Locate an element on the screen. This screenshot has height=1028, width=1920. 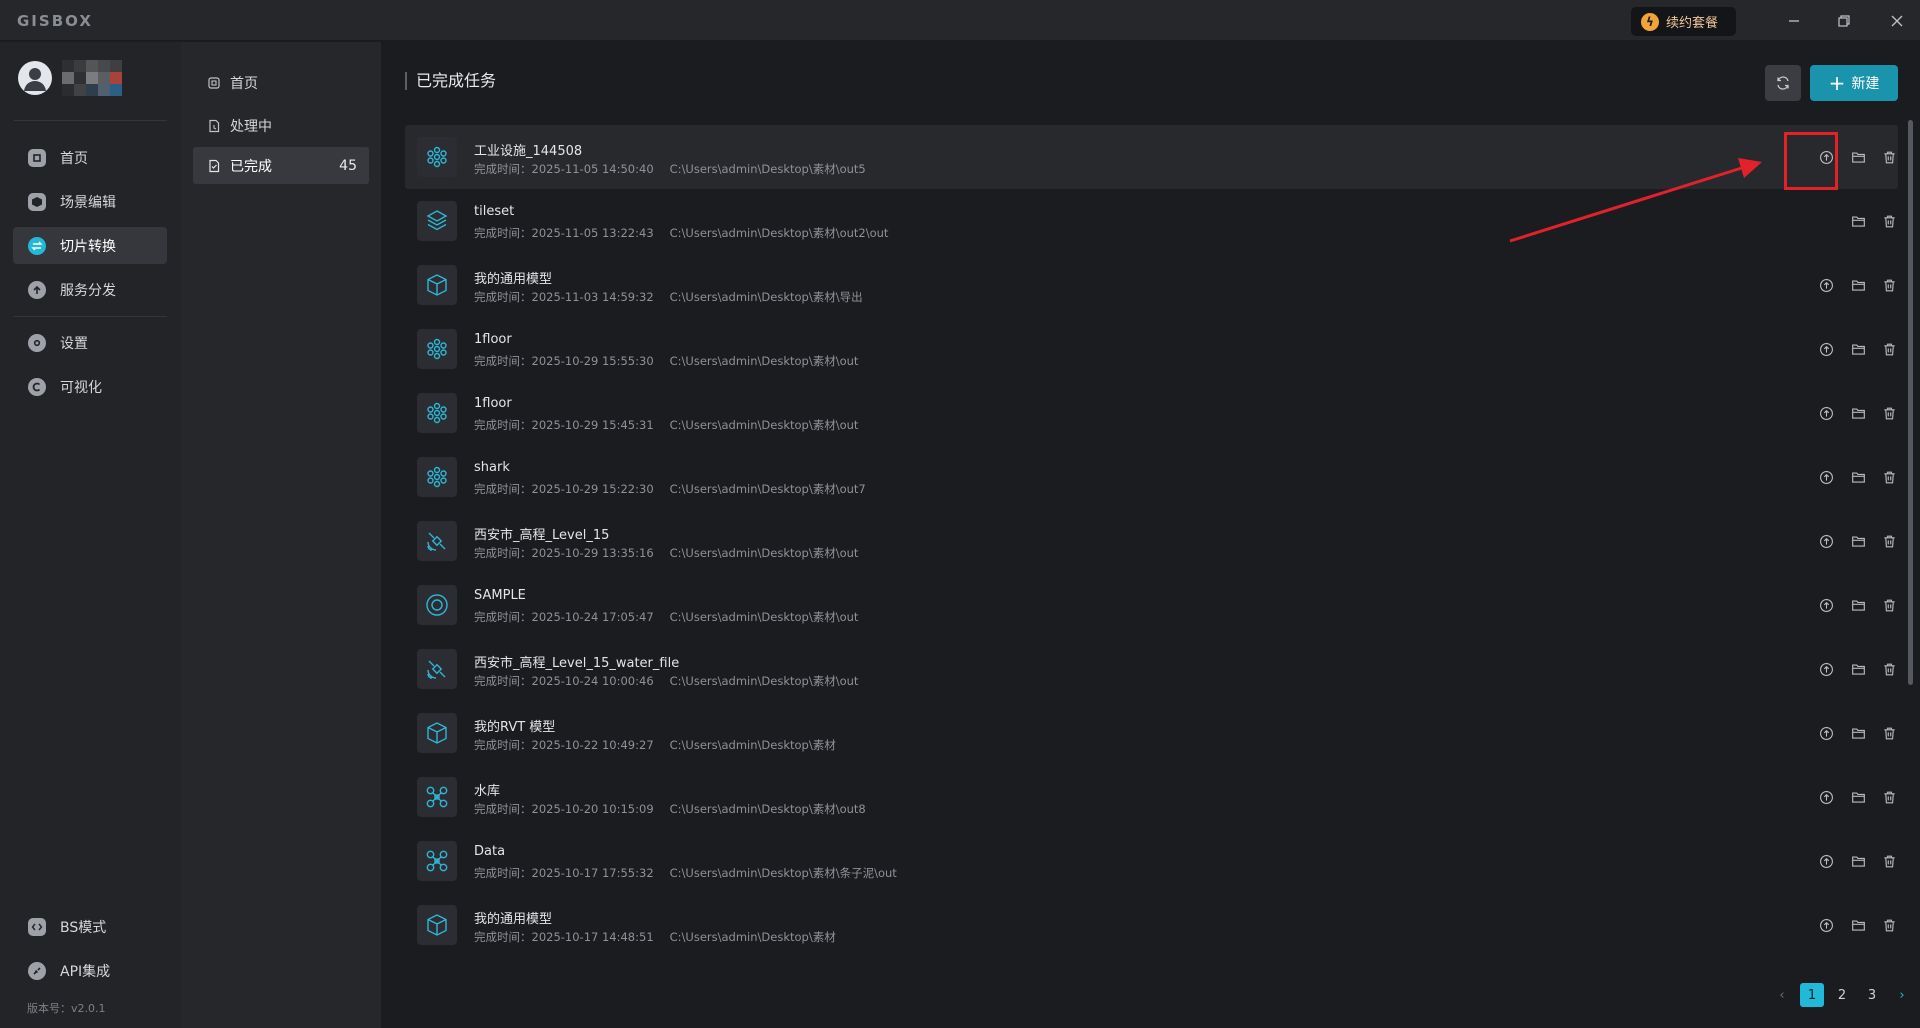
page-button-3: 3 is located at coordinates (1872, 995).